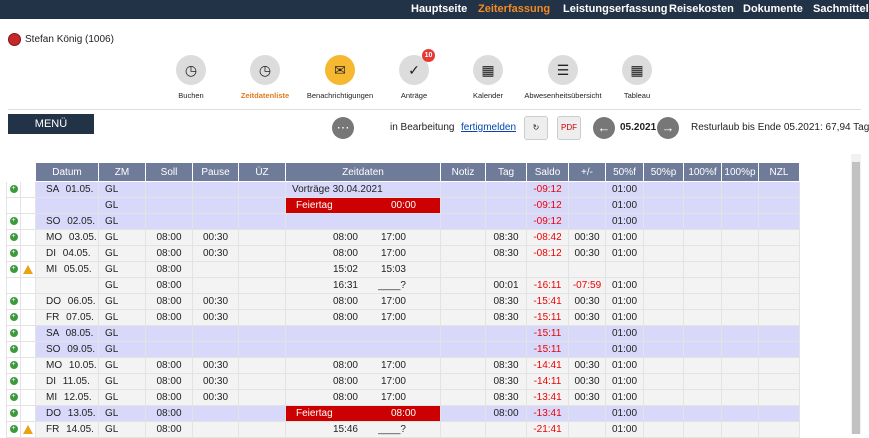  Describe the element at coordinates (841, 9) in the screenshot. I see `nav-sachmittel: Sachmittel` at that location.